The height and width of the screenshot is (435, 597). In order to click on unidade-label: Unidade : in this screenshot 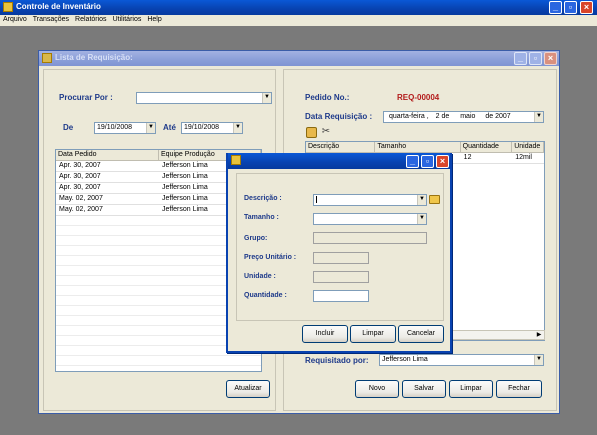, I will do `click(260, 276)`.